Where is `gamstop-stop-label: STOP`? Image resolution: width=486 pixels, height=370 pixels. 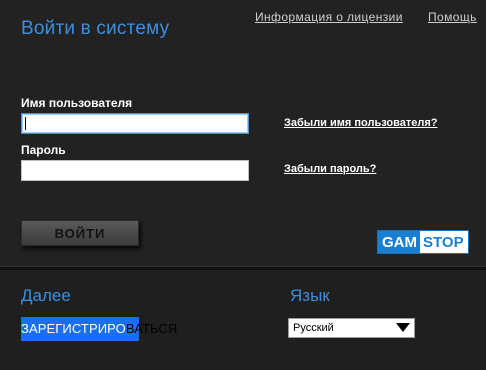
gamstop-stop-label: STOP is located at coordinates (443, 242).